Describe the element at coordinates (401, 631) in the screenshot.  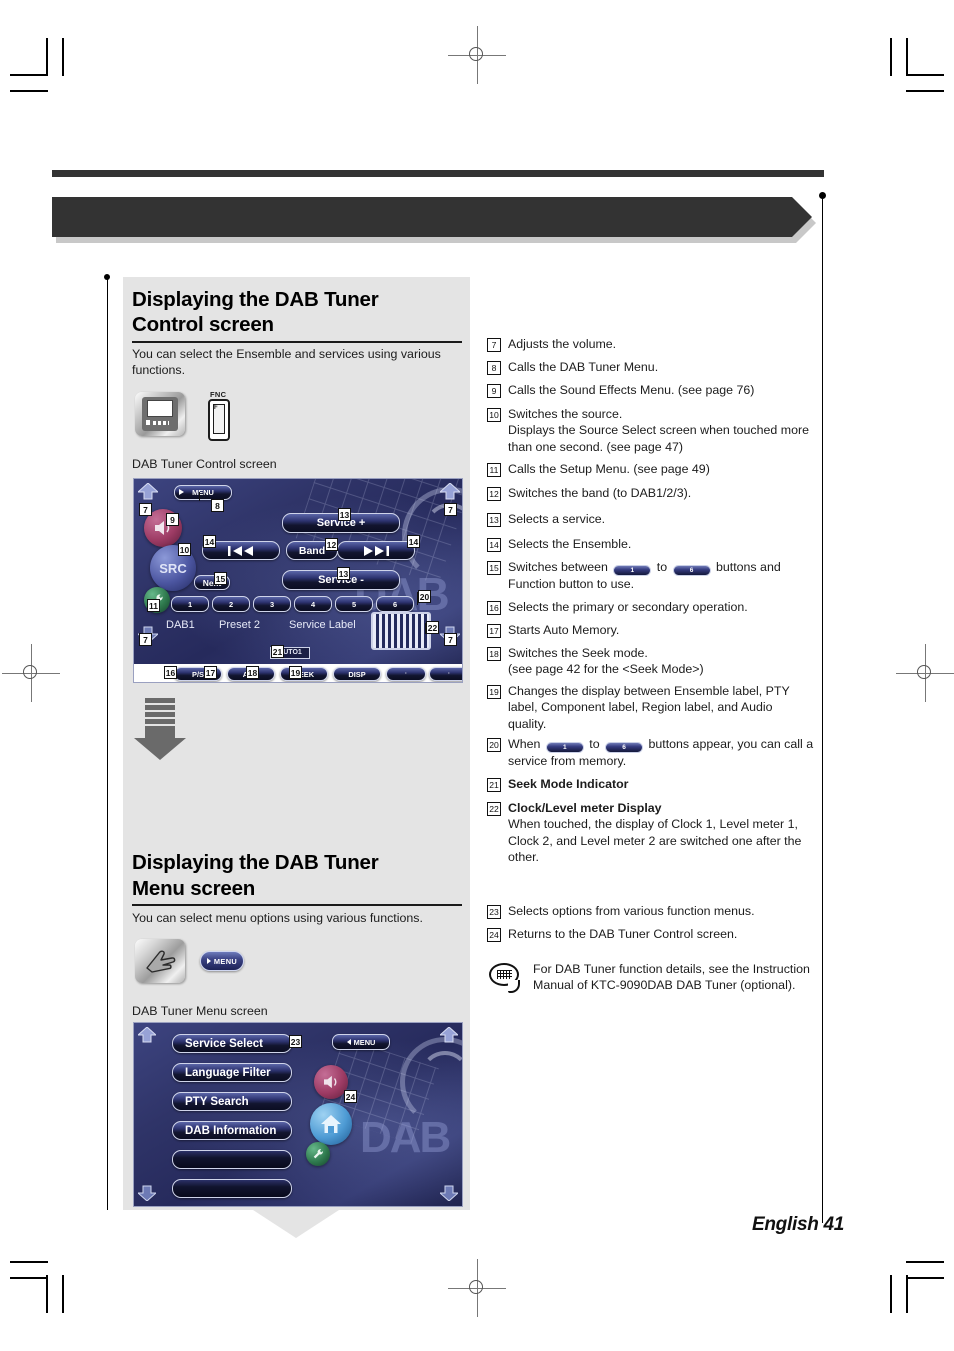
I see `clock-level-meter-display` at that location.